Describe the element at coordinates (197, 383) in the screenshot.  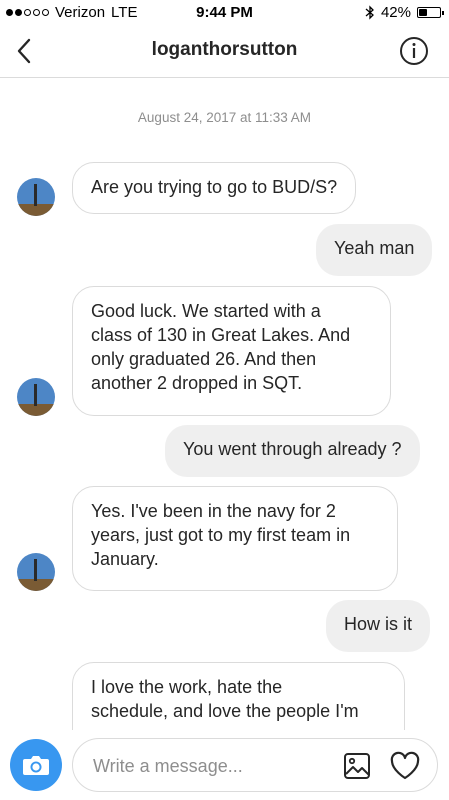
I see `message-text-line: another 2 dropped in SQT.` at that location.